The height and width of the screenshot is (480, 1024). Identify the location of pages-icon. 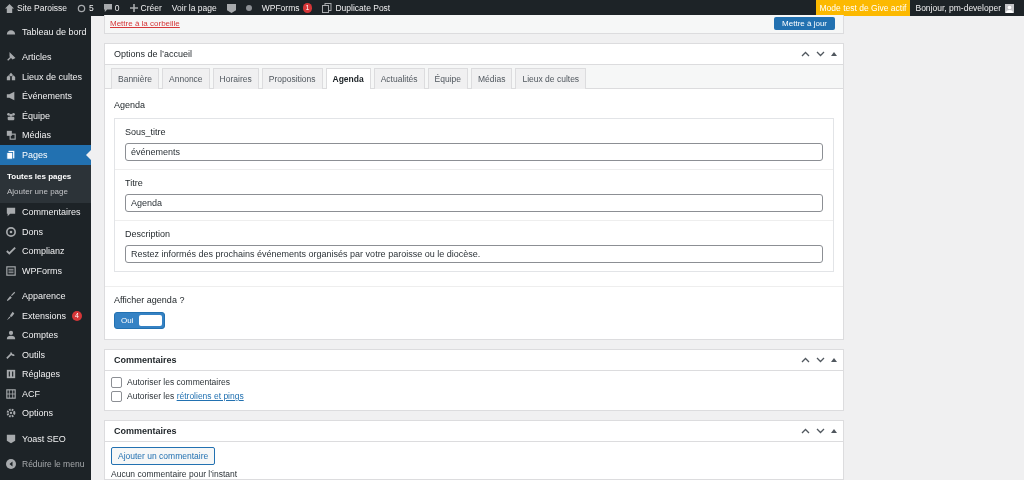
(11, 154).